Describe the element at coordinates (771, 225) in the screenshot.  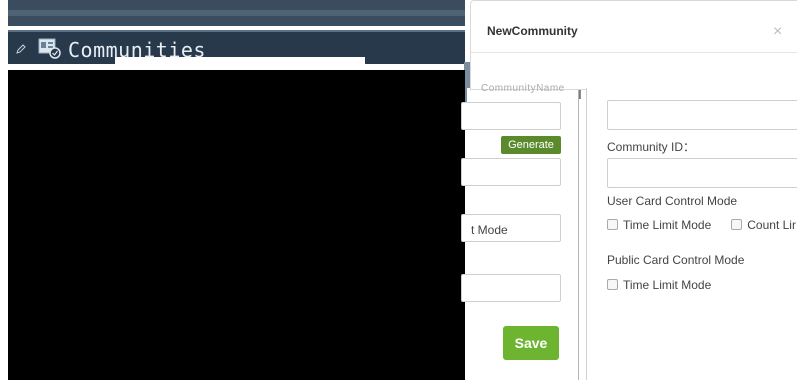
I see `option-label: Count Lir` at that location.